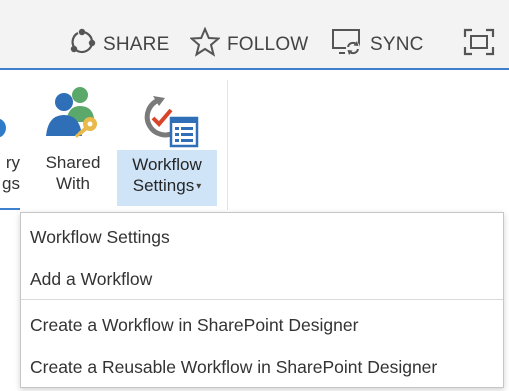  What do you see at coordinates (136, 44) in the screenshot?
I see `share-label: SHARE` at bounding box center [136, 44].